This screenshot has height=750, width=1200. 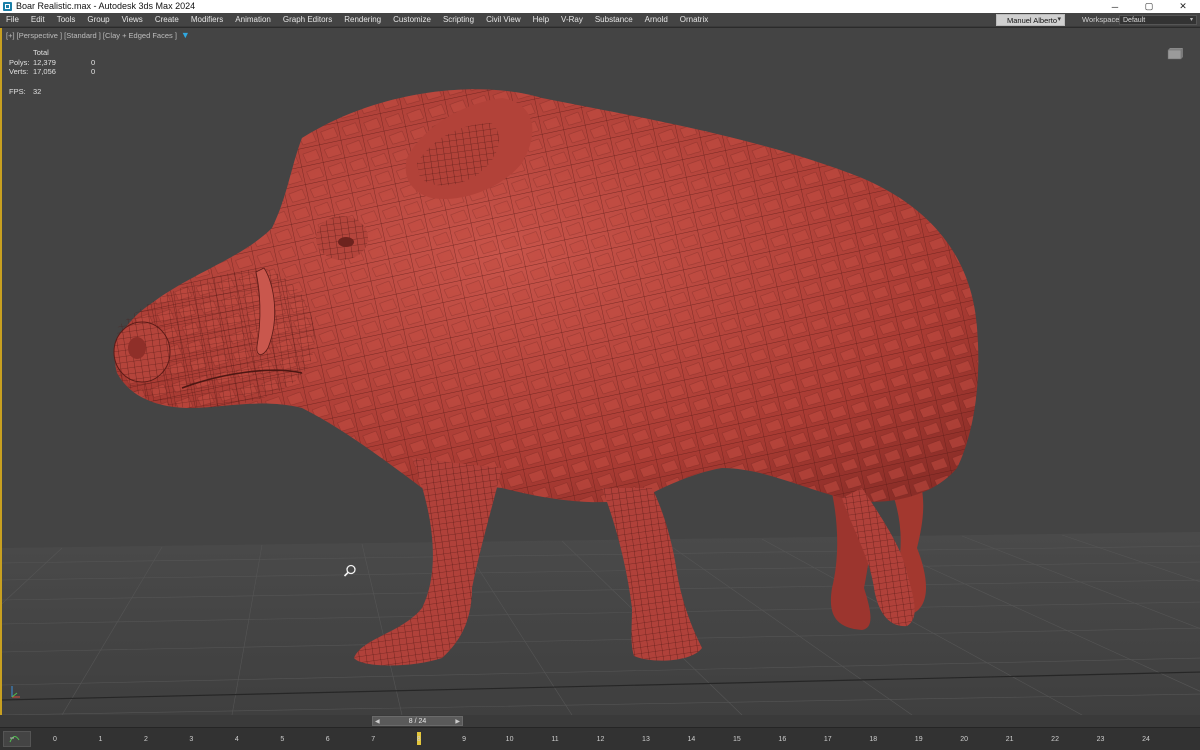 I want to click on user-name: Manuel Alberto, so click(x=1032, y=20).